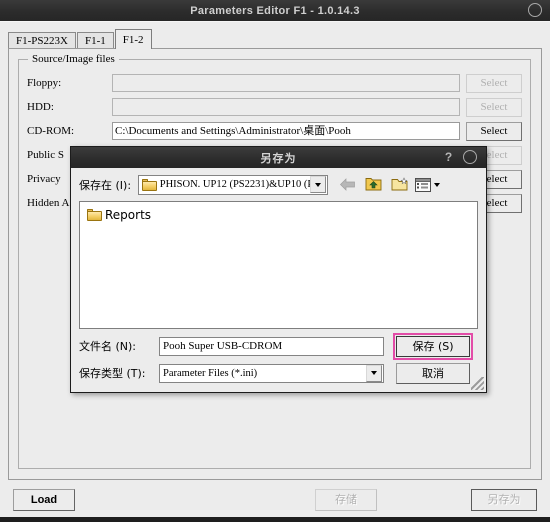  I want to click on select-button-floppy: Select, so click(494, 83).